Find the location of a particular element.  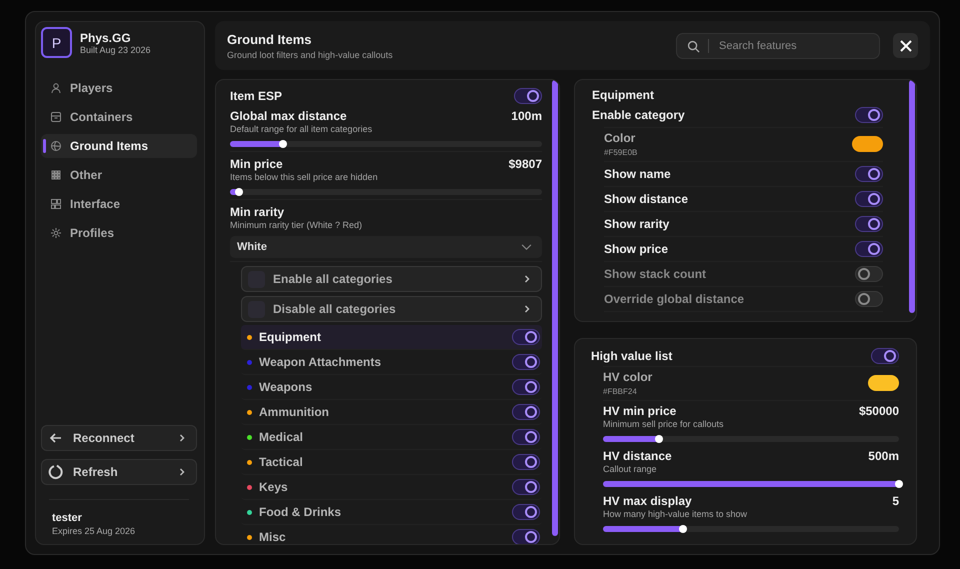

setting-label: HV max display is located at coordinates (647, 501).